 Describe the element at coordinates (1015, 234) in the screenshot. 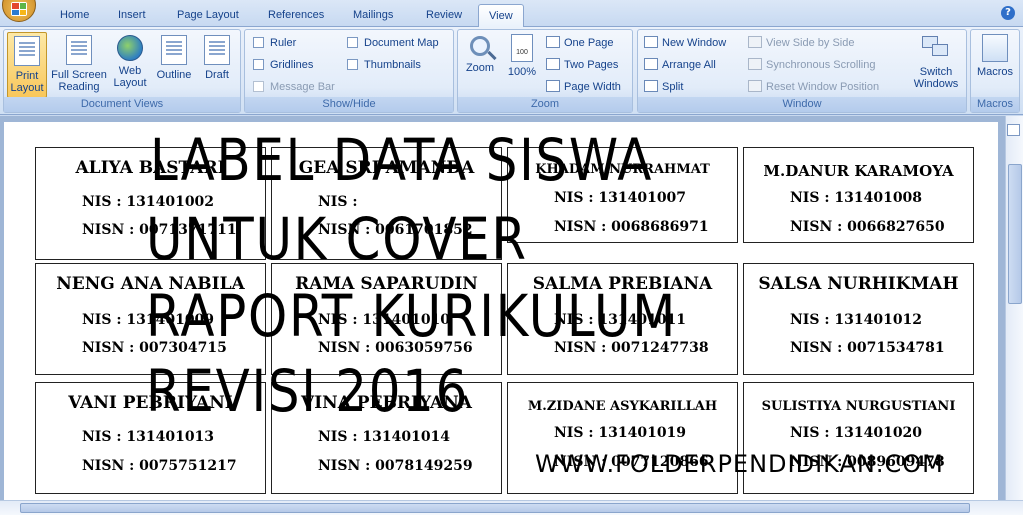

I see `vertical-scroll-thumb` at that location.